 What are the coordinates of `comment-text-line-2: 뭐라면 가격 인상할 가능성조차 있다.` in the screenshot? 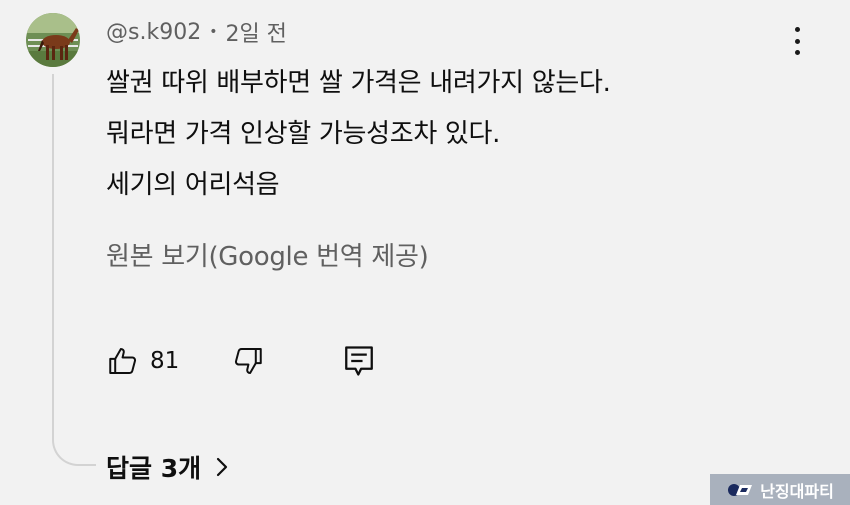 It's located at (303, 134).